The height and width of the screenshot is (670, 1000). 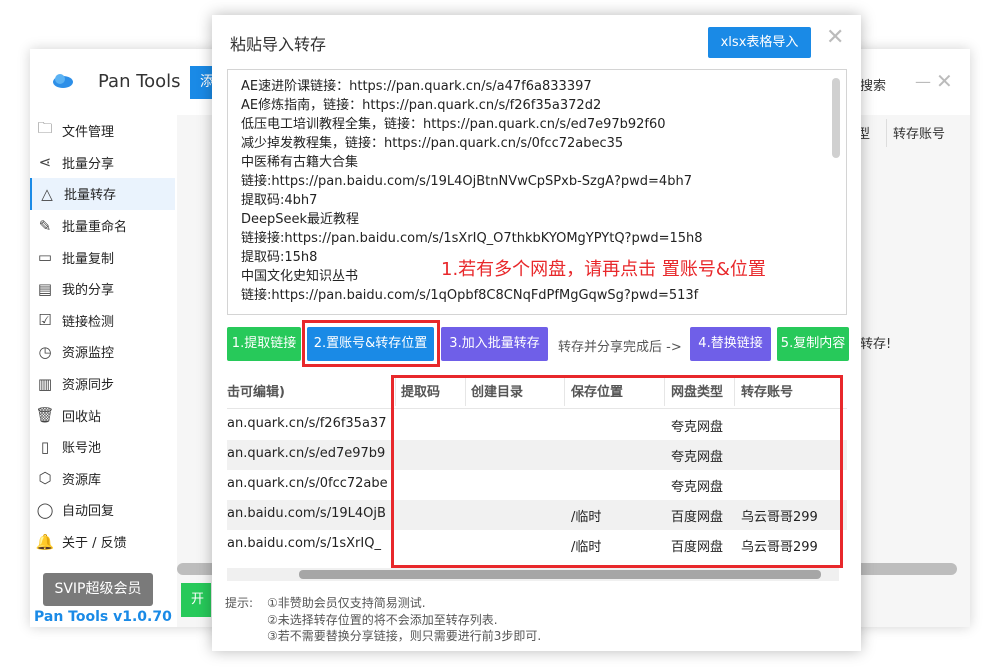 I want to click on textarea-line: DeepSeek最近教程, so click(x=300, y=219).